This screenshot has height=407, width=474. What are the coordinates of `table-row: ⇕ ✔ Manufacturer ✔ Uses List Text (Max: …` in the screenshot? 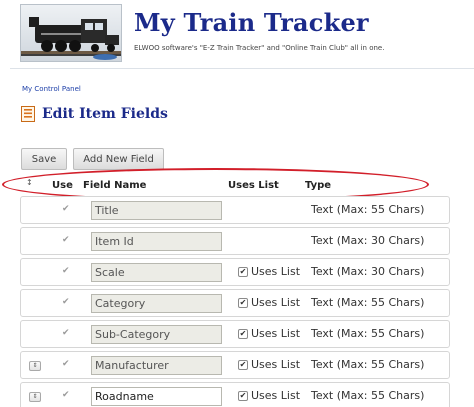 It's located at (235, 365).